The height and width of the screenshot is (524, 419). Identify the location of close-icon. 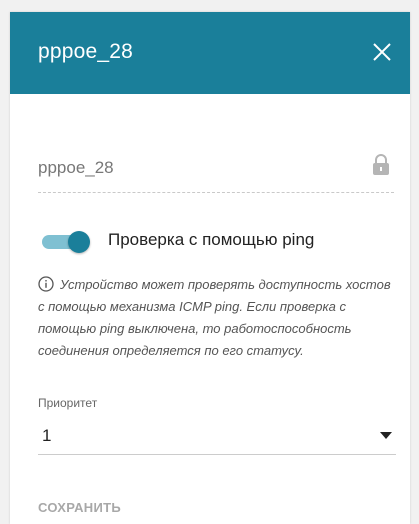
(382, 52).